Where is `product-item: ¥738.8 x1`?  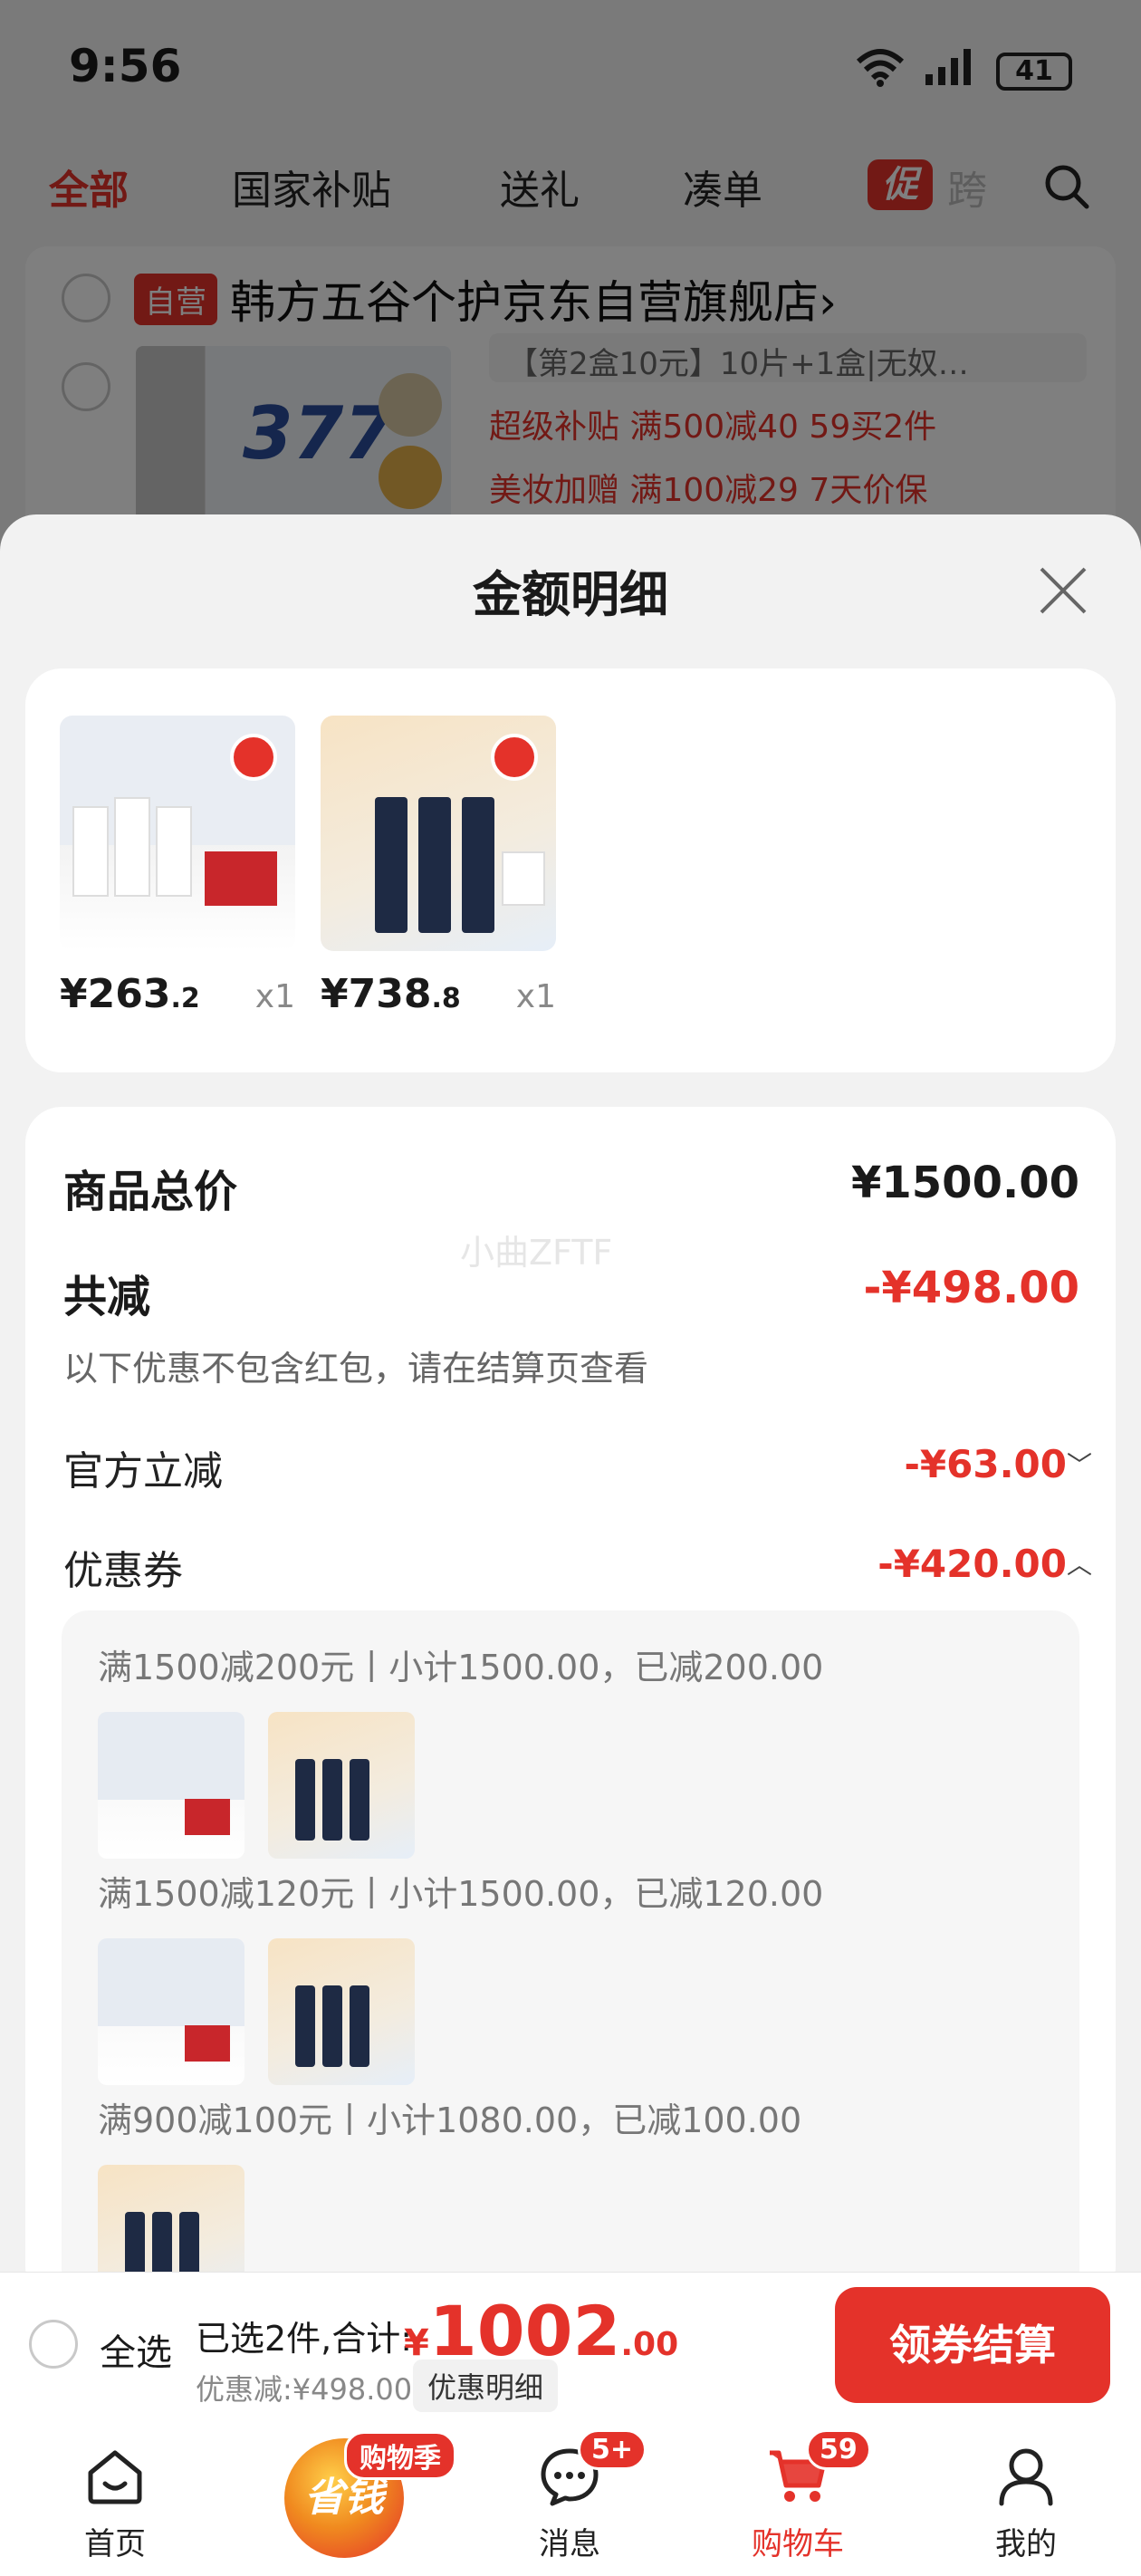
product-item: ¥738.8 x1 is located at coordinates (438, 866).